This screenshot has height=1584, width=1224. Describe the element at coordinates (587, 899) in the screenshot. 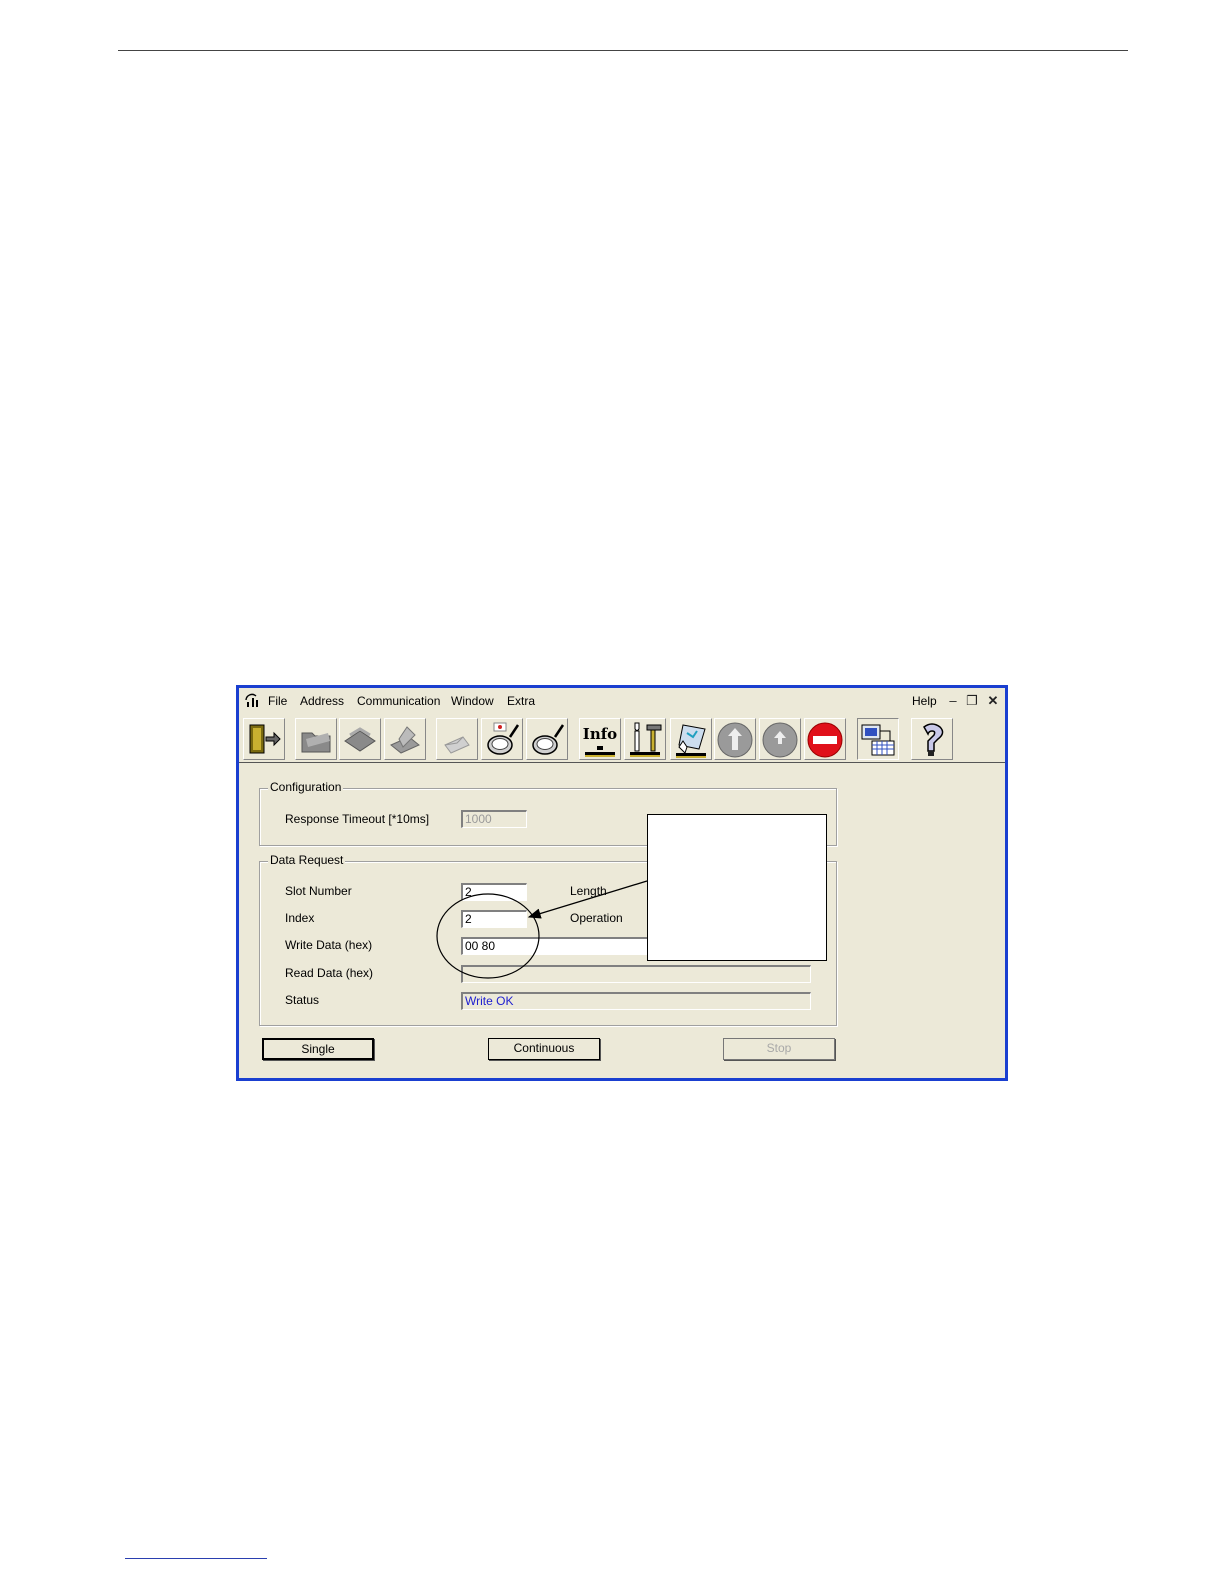

I see `annotation-arrow` at that location.